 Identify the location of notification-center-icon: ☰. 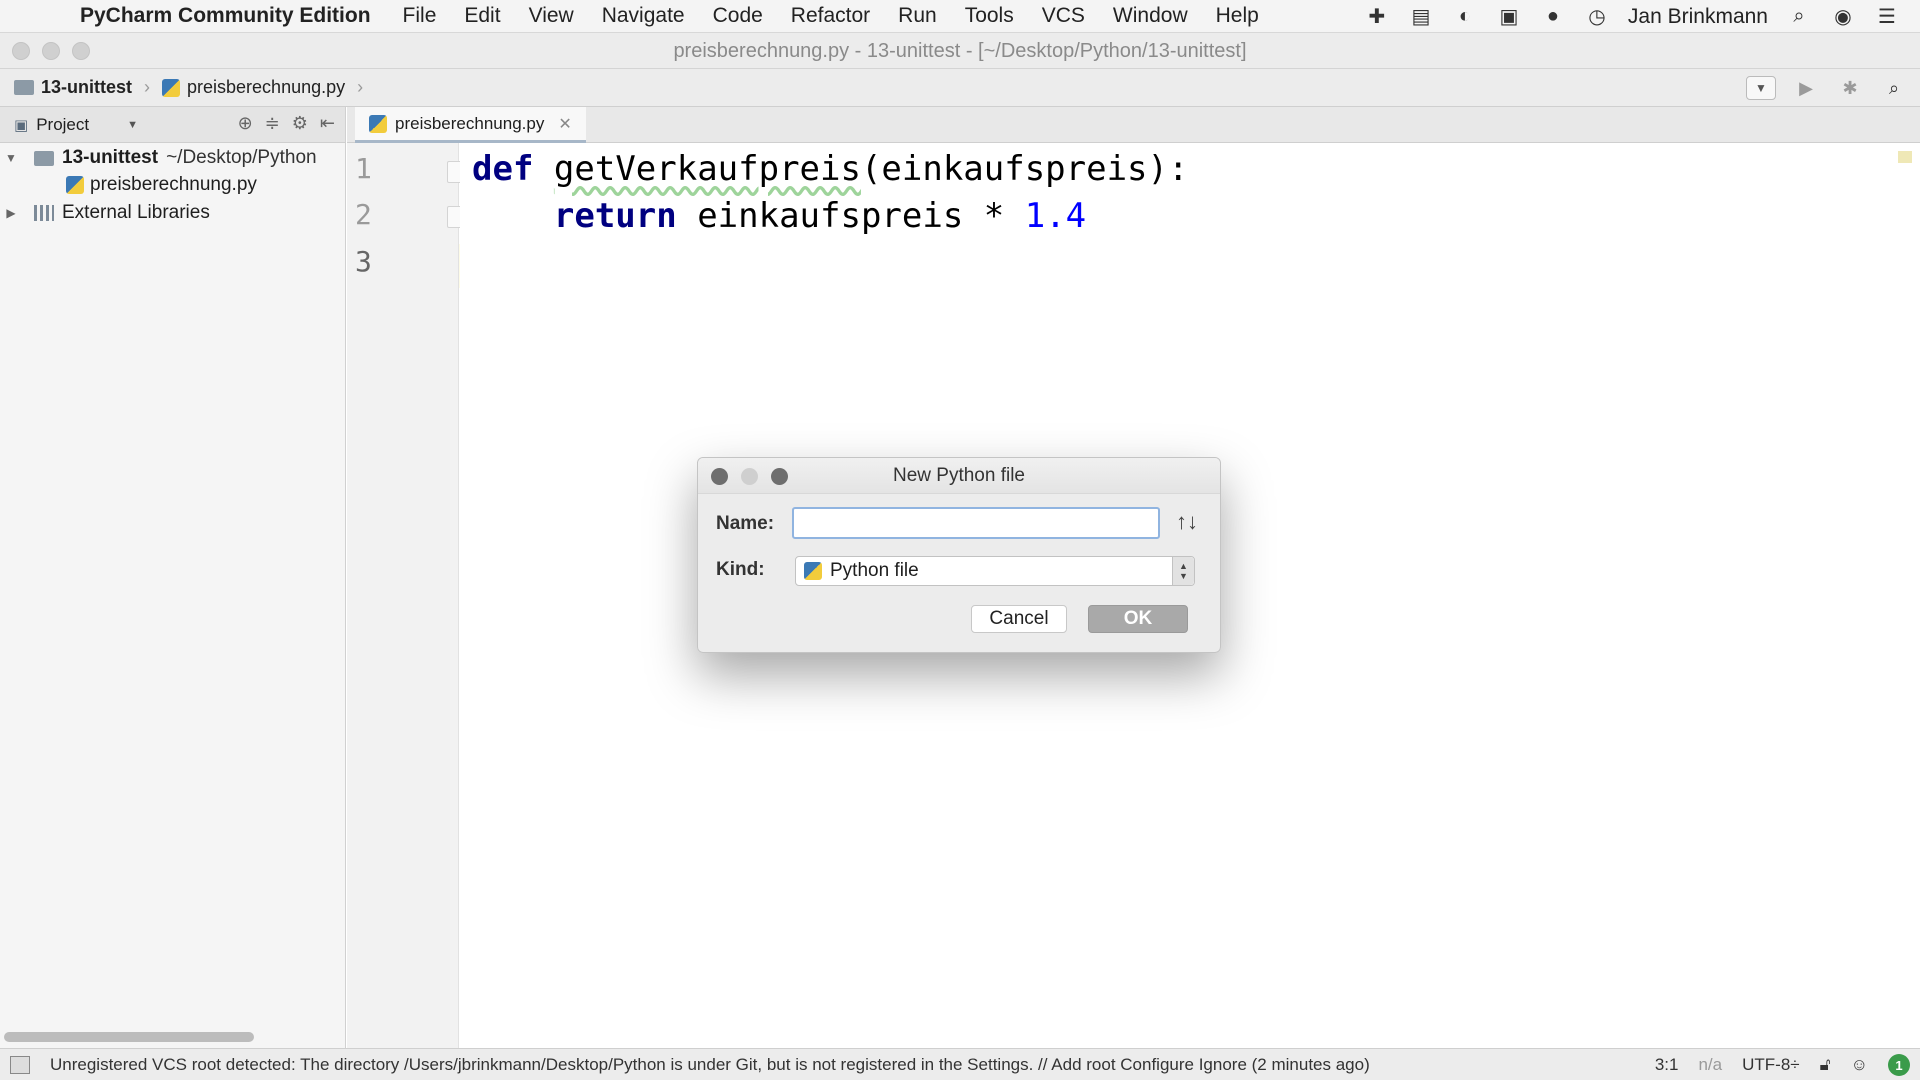
(1887, 17).